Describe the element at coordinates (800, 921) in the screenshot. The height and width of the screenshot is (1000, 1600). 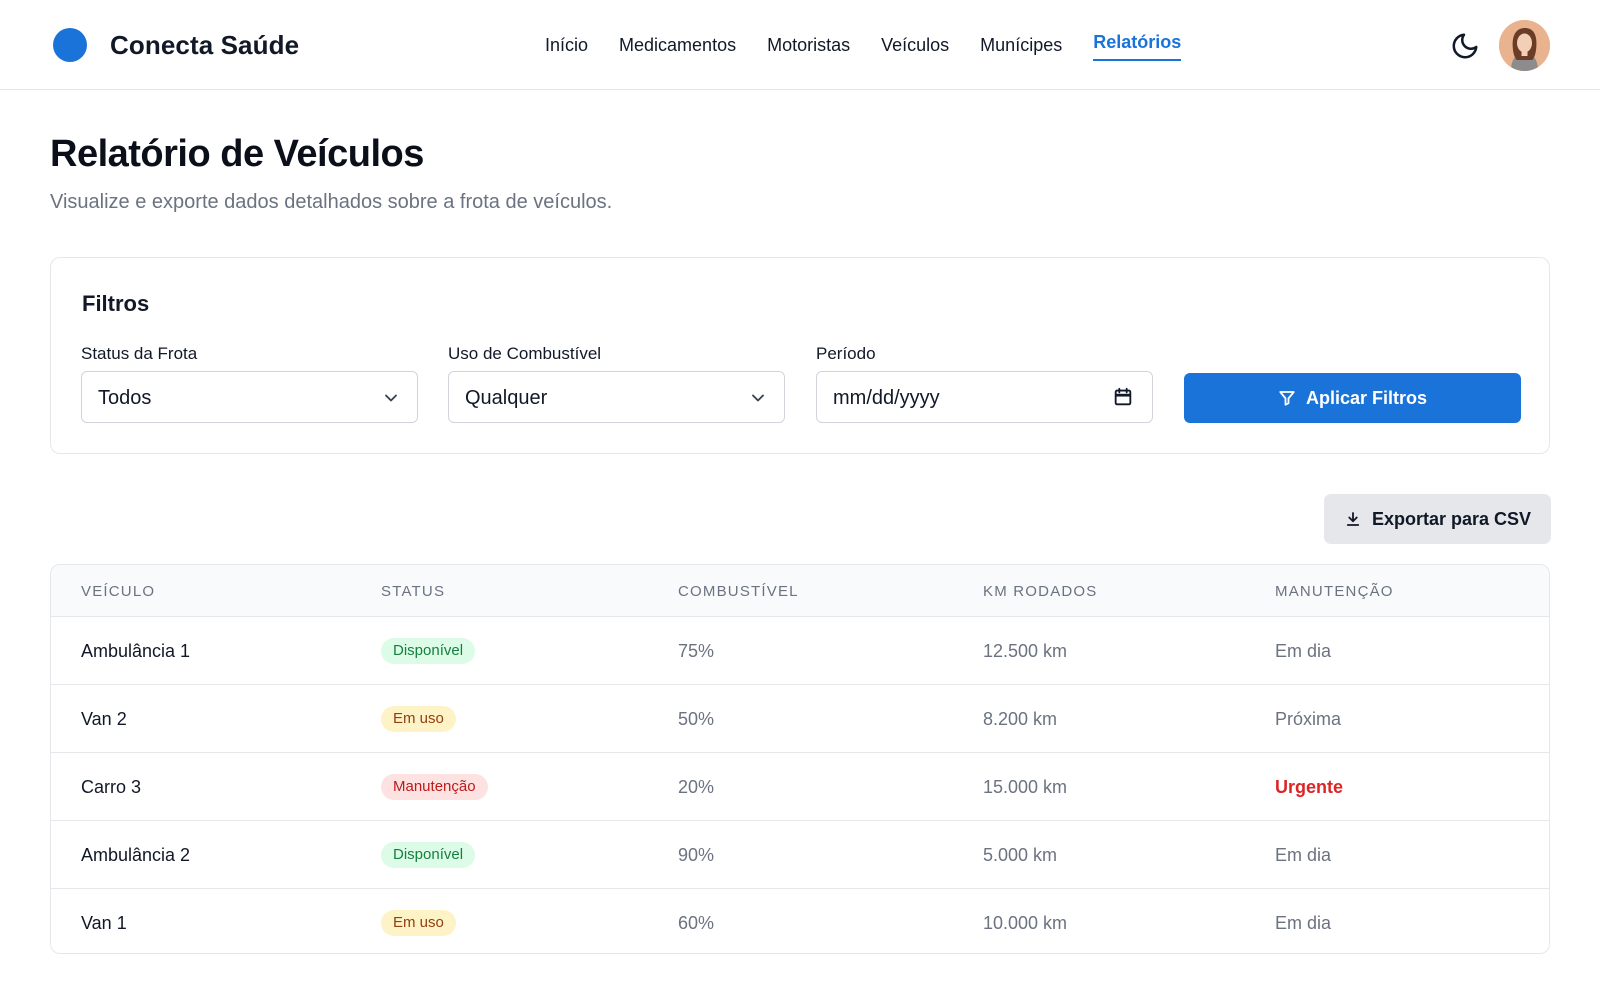
I see `table-row: Van 1 Em uso 60% 10.000 km Em dia` at that location.